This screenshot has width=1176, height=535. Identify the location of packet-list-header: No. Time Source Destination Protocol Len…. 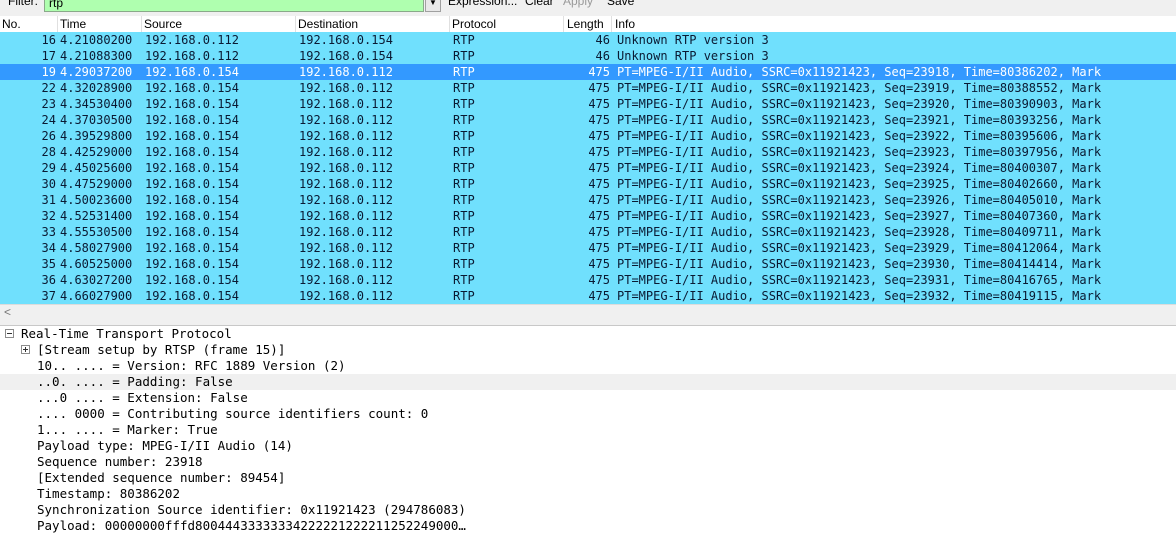
(588, 24).